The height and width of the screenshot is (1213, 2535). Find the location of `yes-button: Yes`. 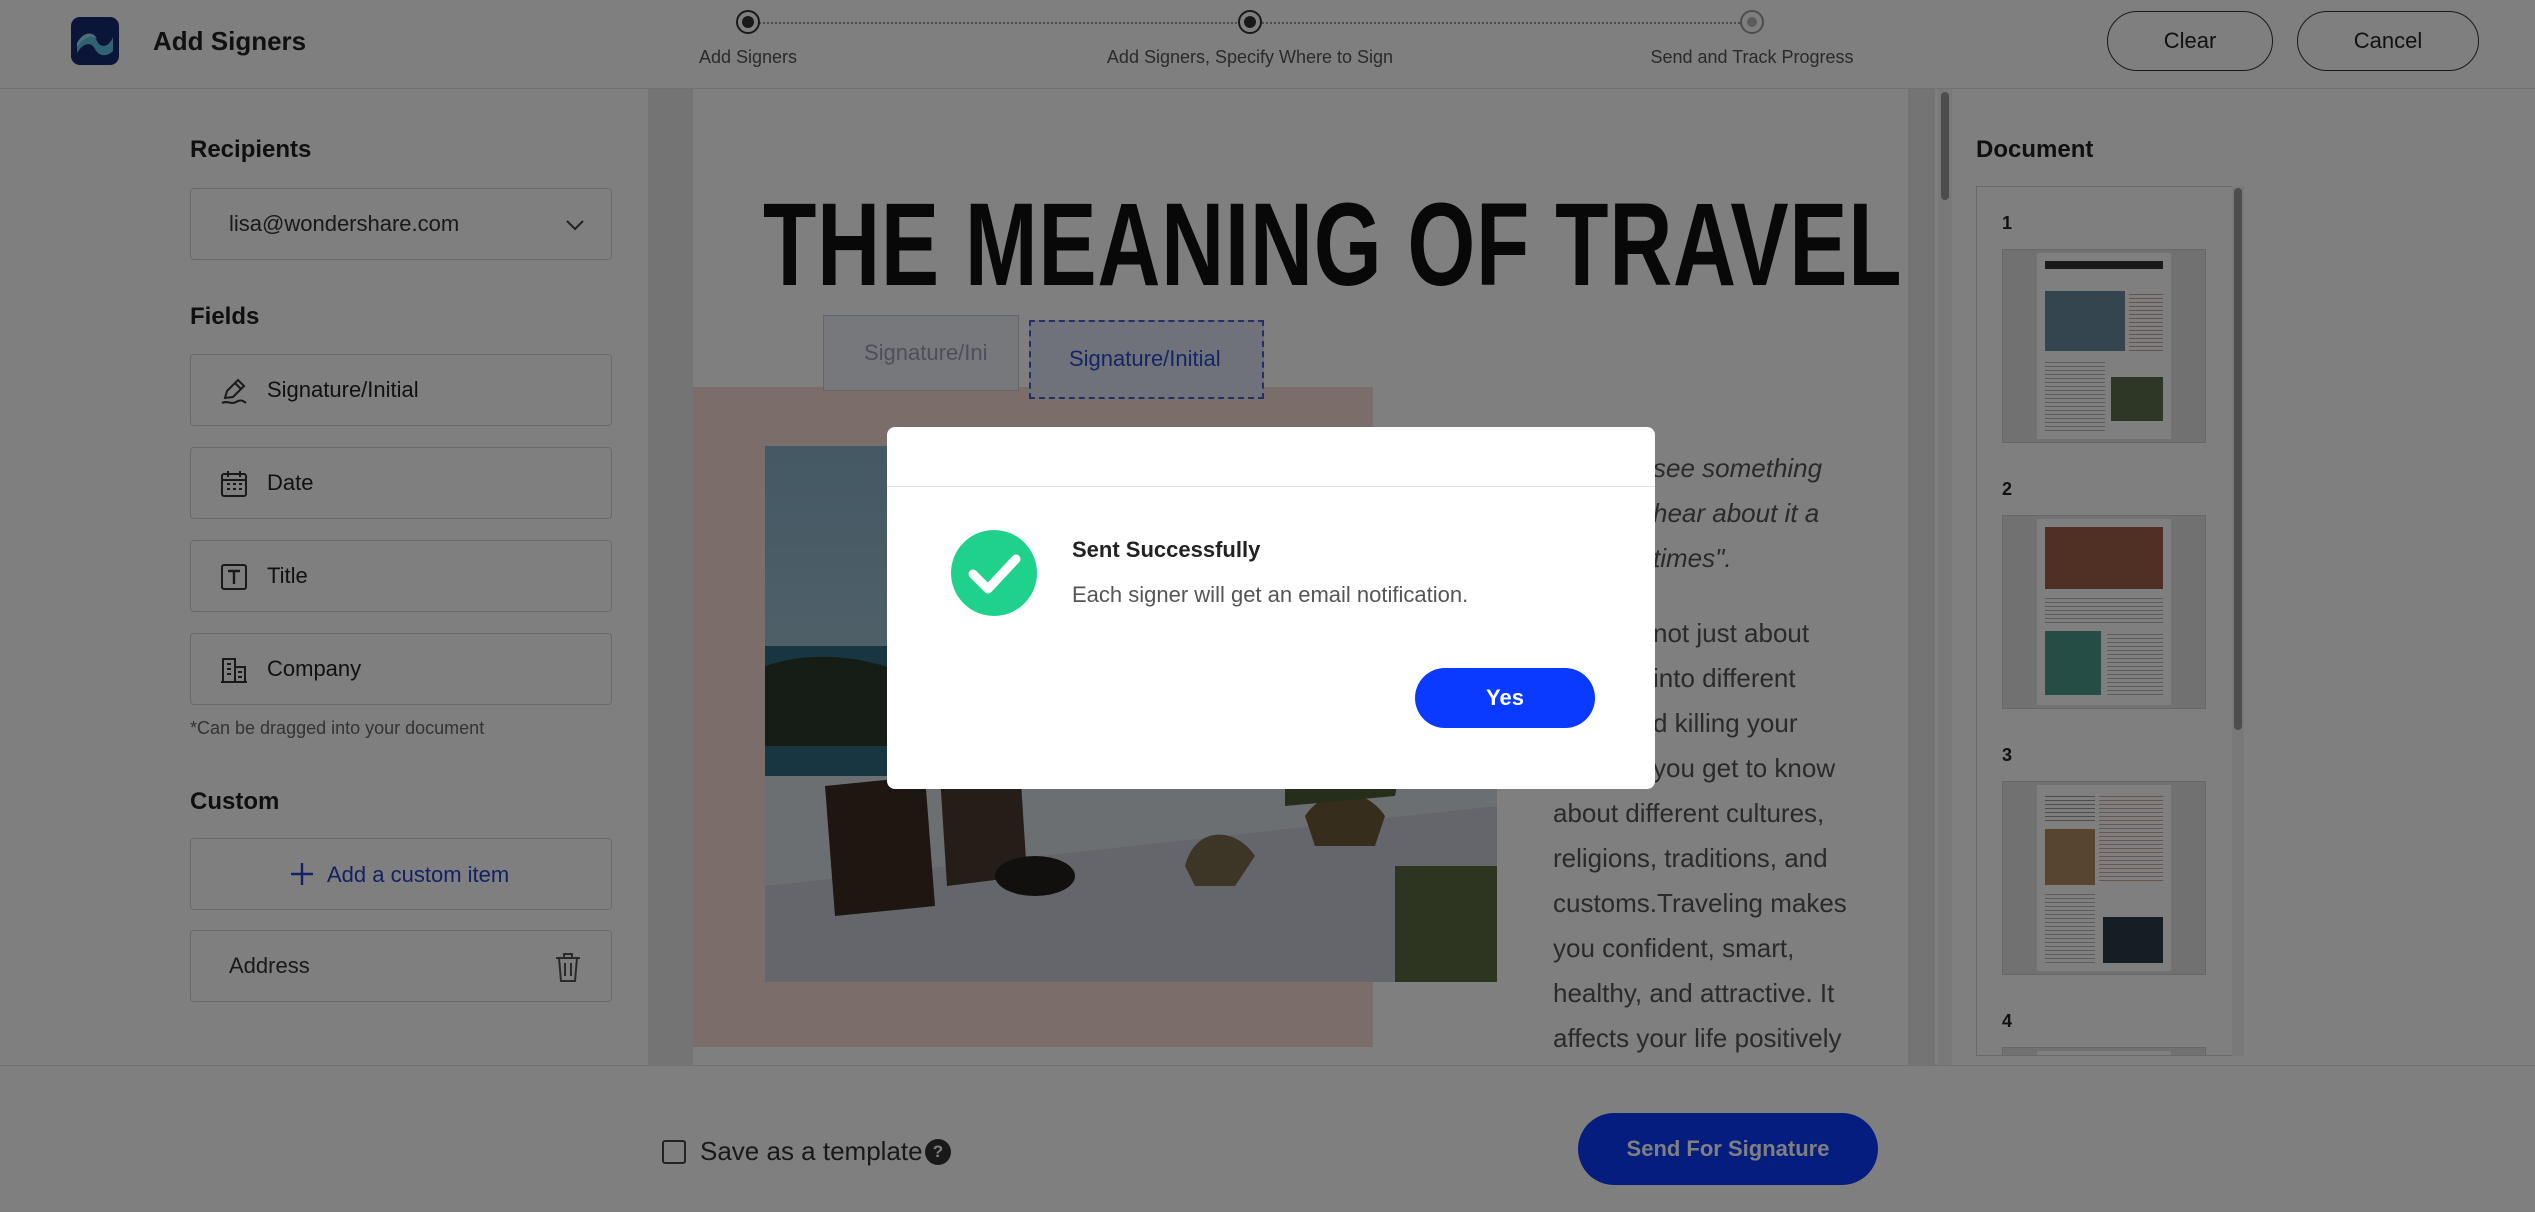

yes-button: Yes is located at coordinates (1505, 698).